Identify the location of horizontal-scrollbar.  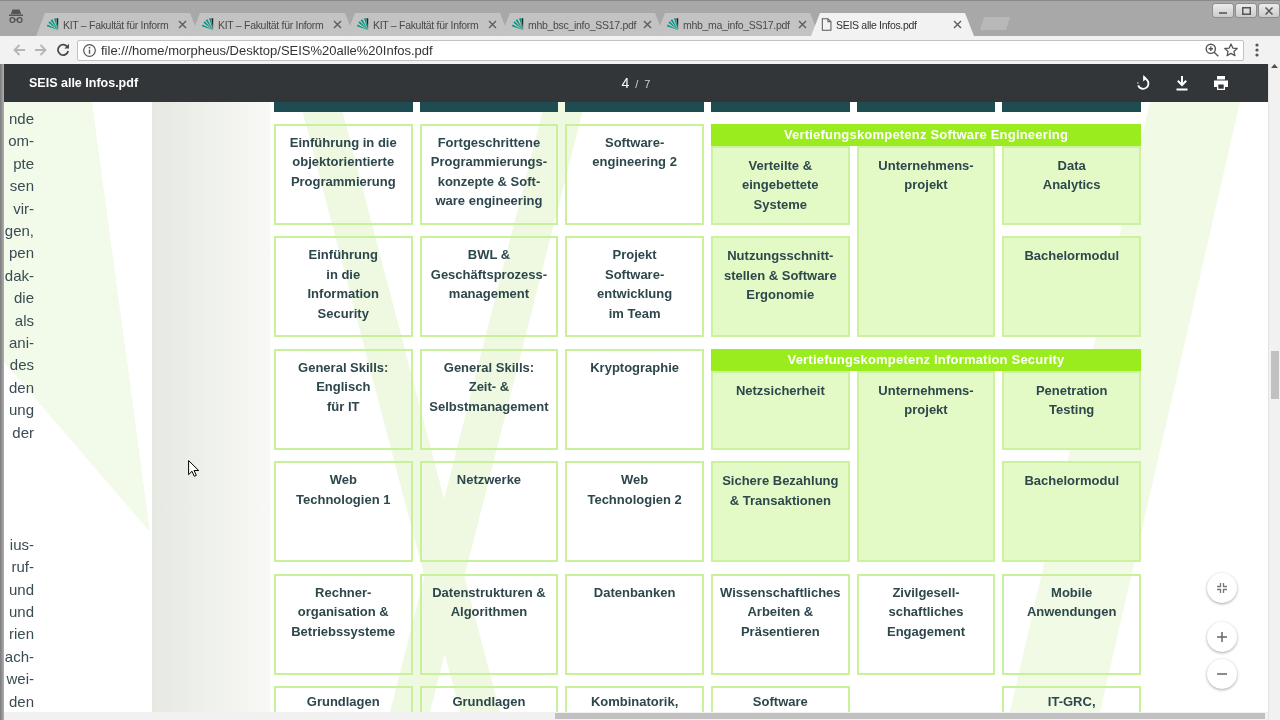
(636, 716).